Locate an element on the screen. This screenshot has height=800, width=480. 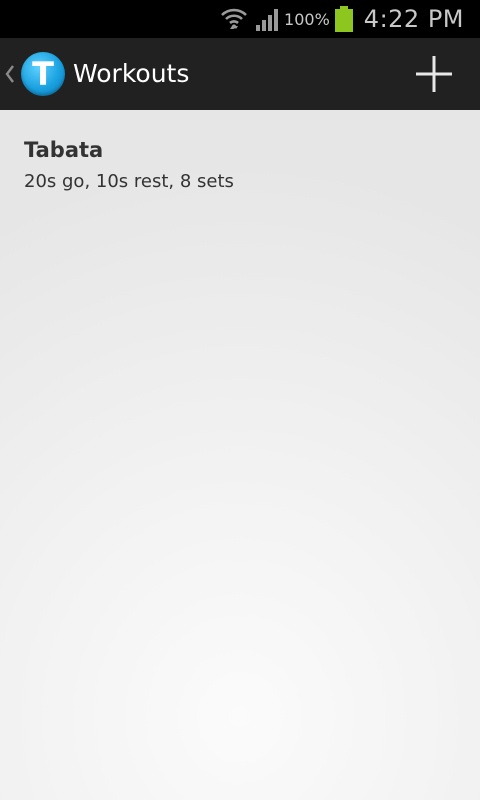
workout-description: 20s go, 10s rest, 8 sets is located at coordinates (129, 181).